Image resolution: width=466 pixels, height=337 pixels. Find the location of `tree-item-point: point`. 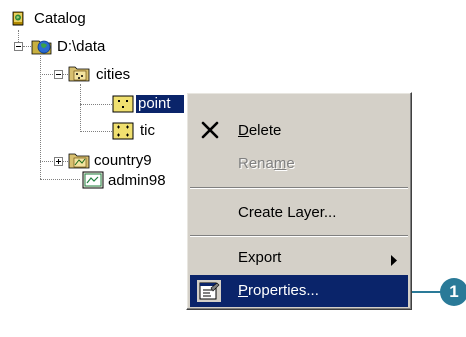

tree-item-point: point is located at coordinates (160, 104).